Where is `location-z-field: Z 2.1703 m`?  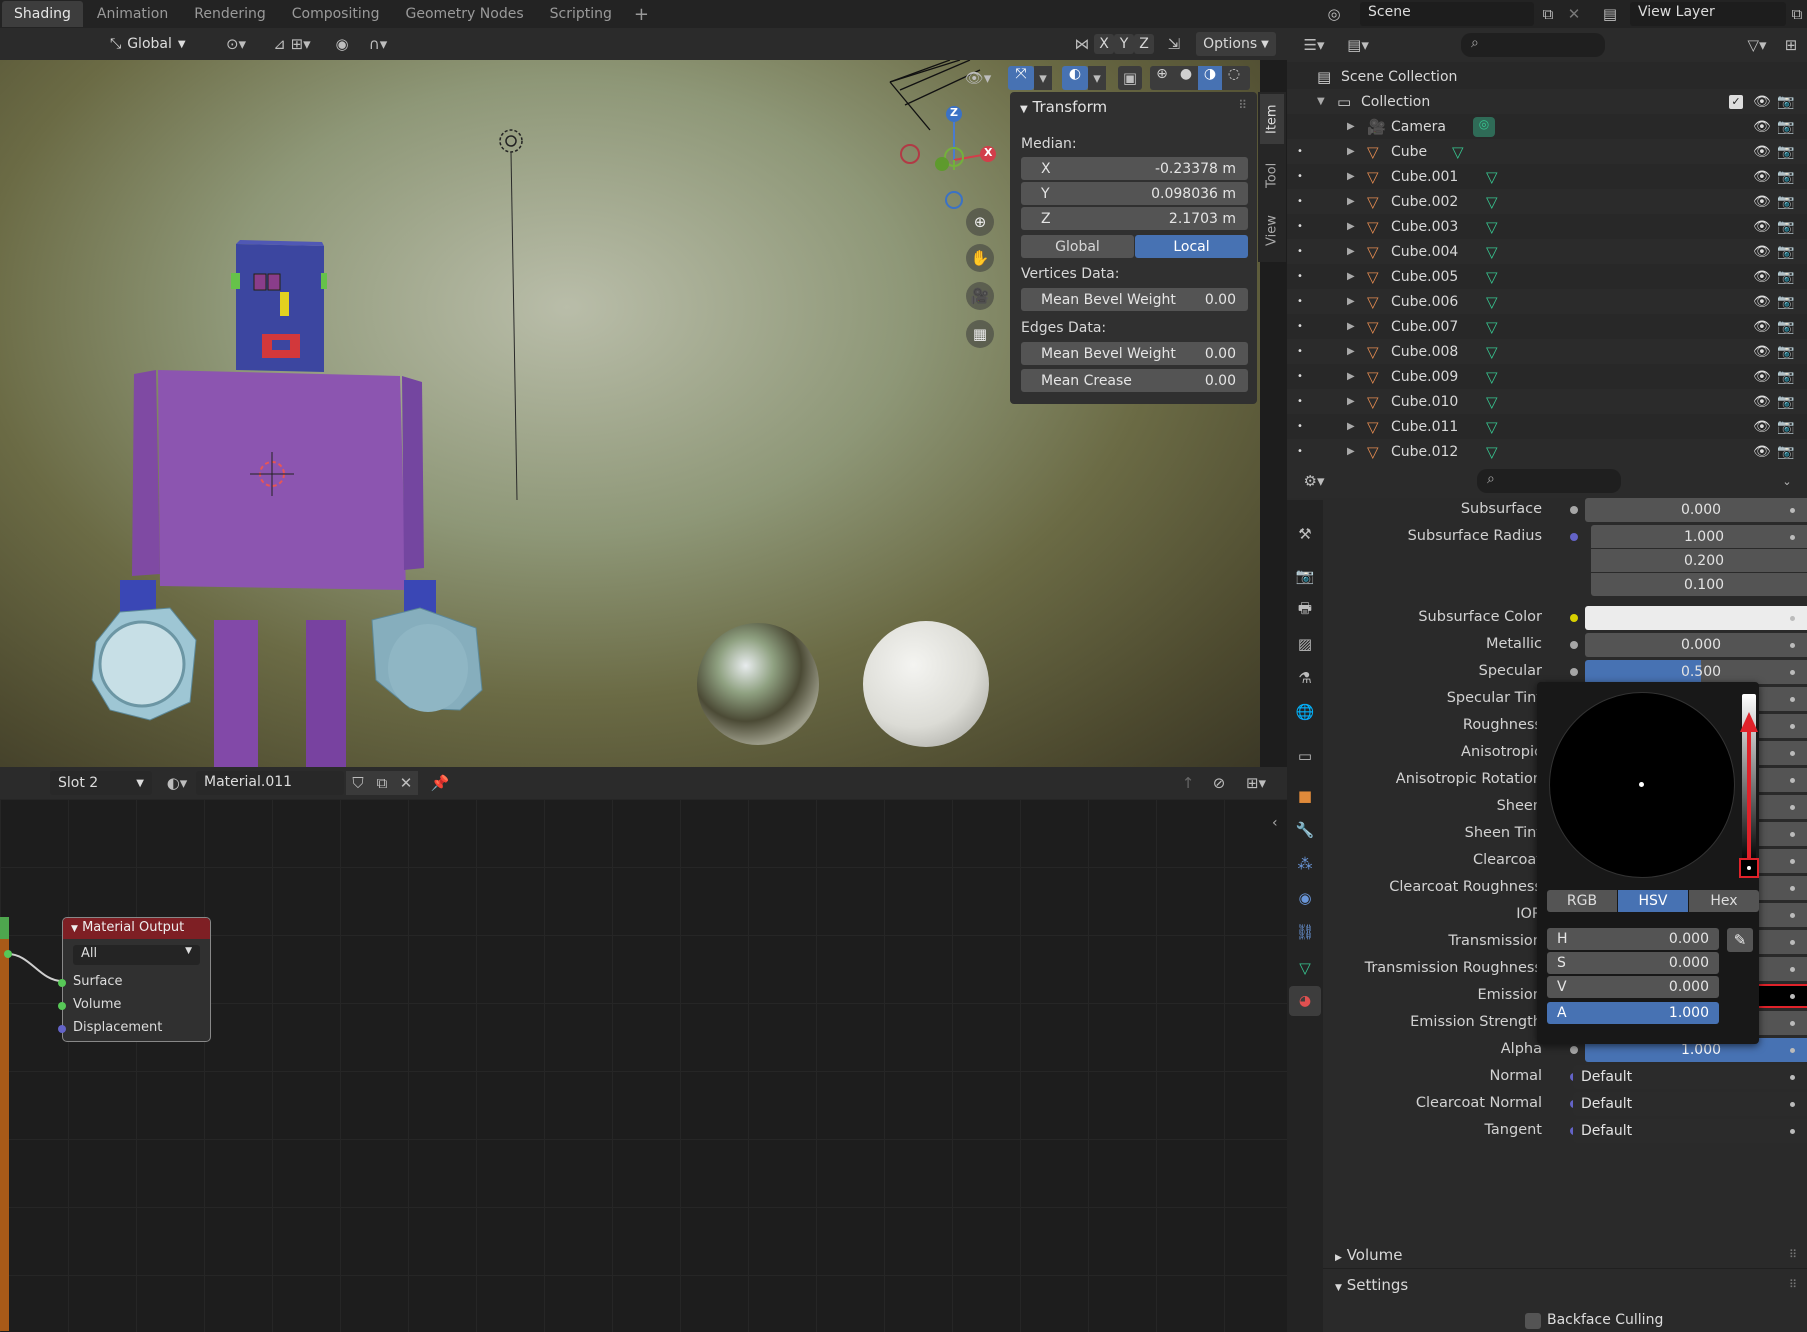 location-z-field: Z 2.1703 m is located at coordinates (1134, 218).